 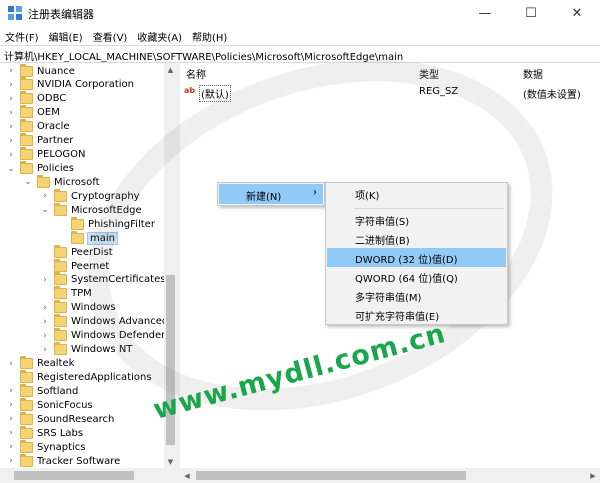 What do you see at coordinates (110, 35) in the screenshot?
I see `menu-view: 查看(V)` at bounding box center [110, 35].